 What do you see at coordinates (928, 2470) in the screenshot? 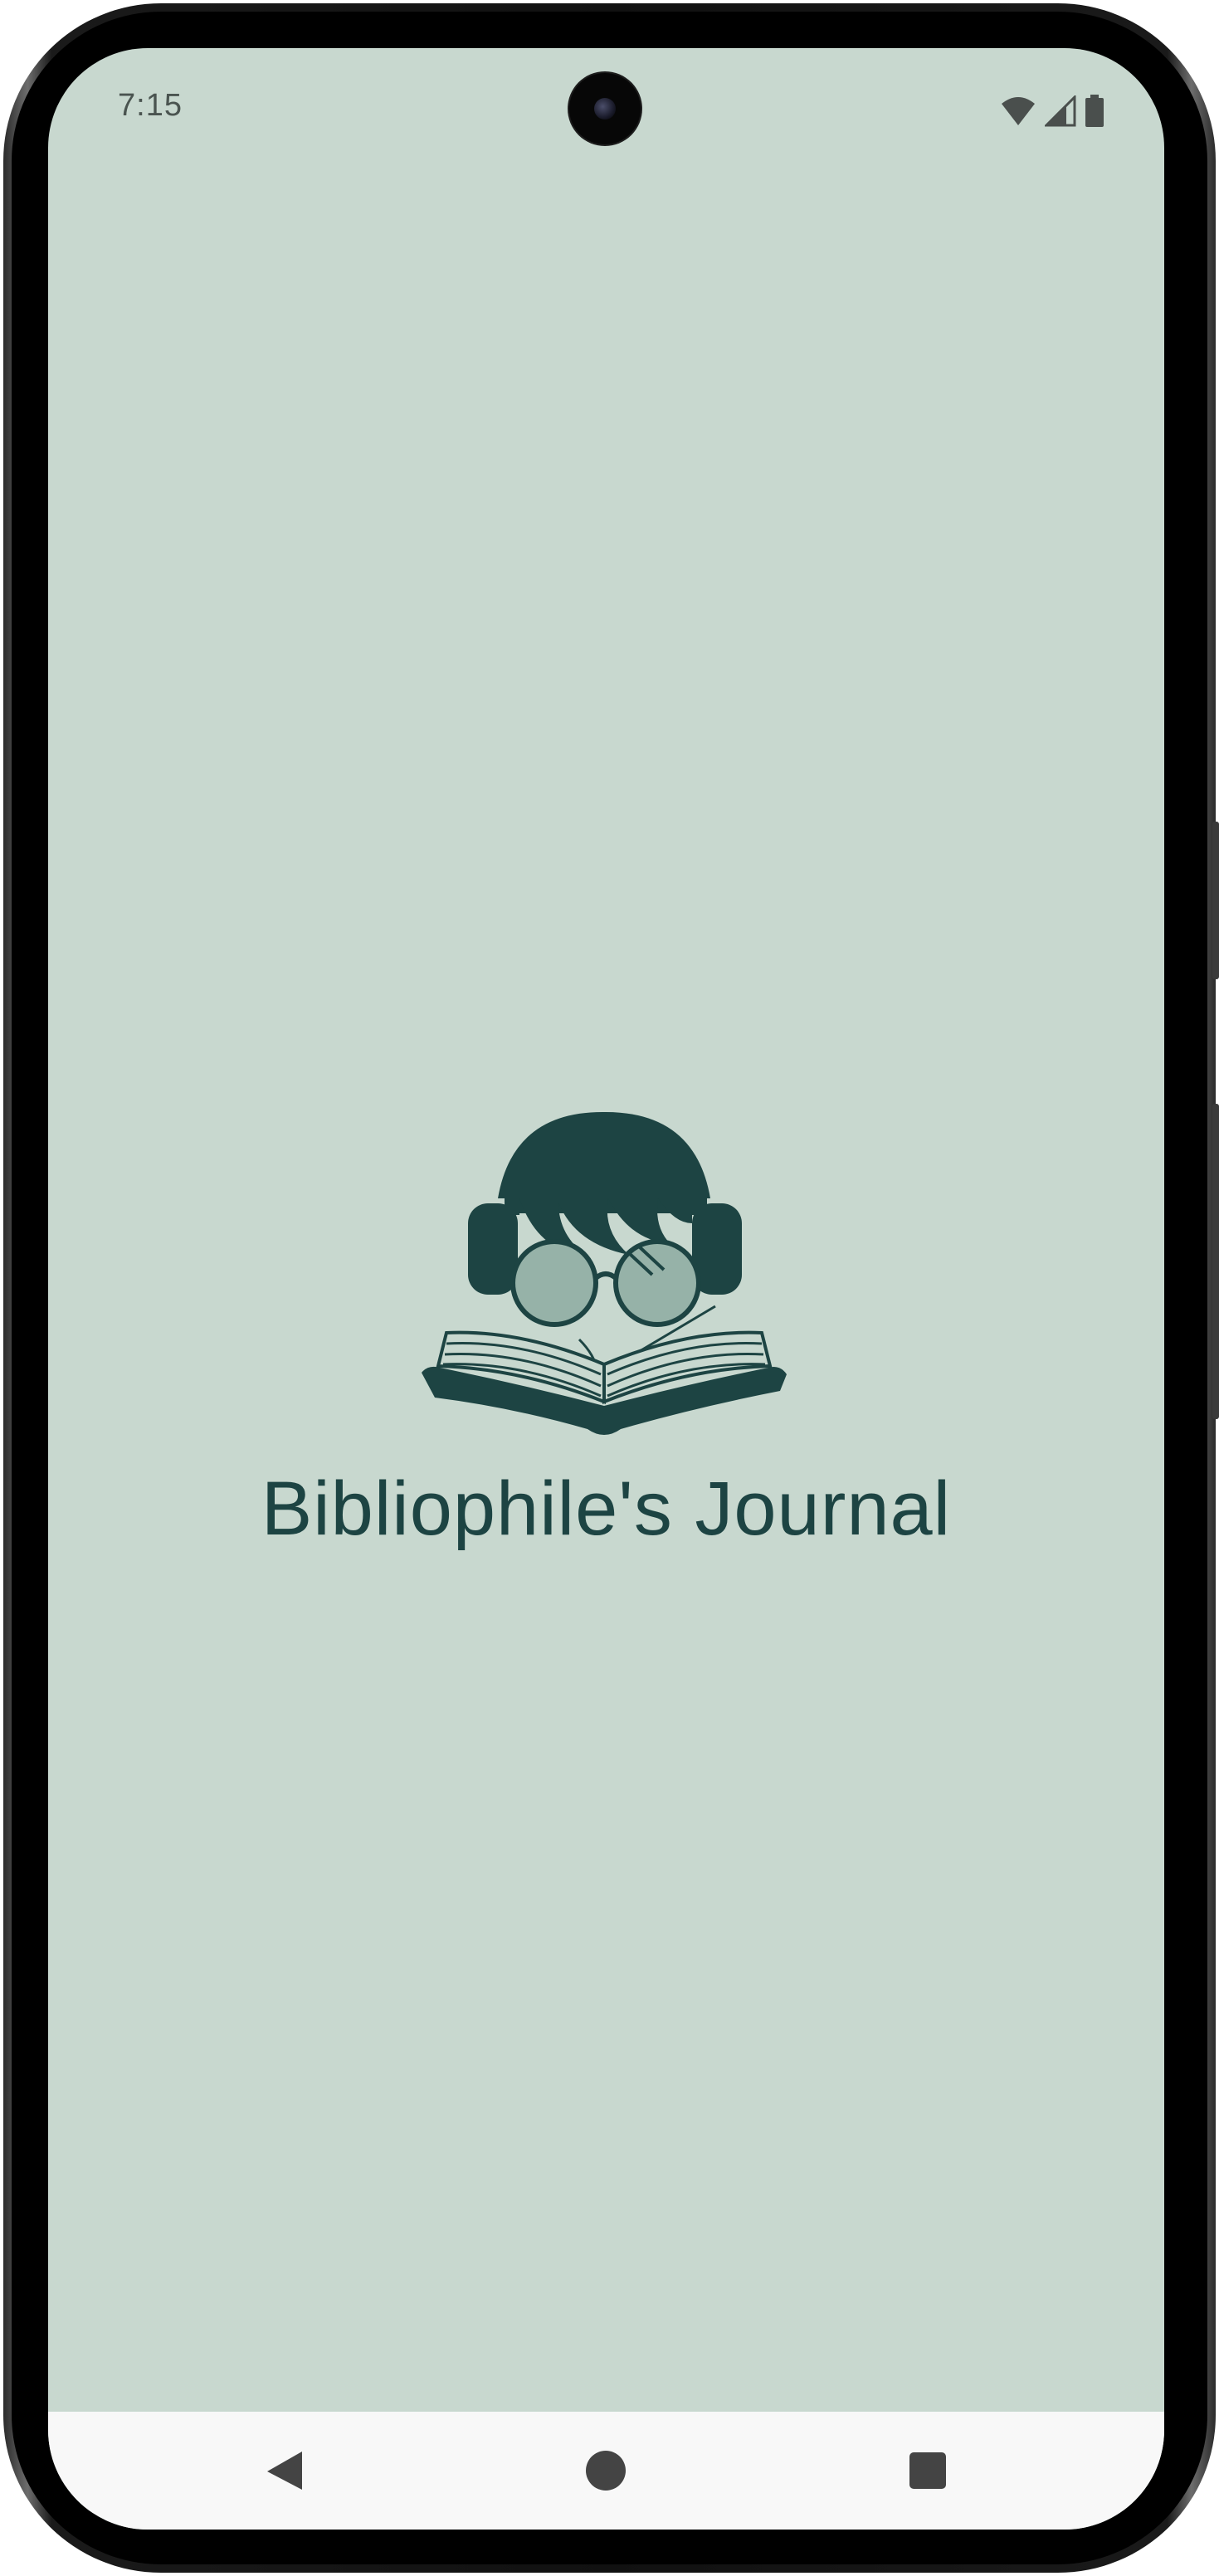
I see `recents-icon` at bounding box center [928, 2470].